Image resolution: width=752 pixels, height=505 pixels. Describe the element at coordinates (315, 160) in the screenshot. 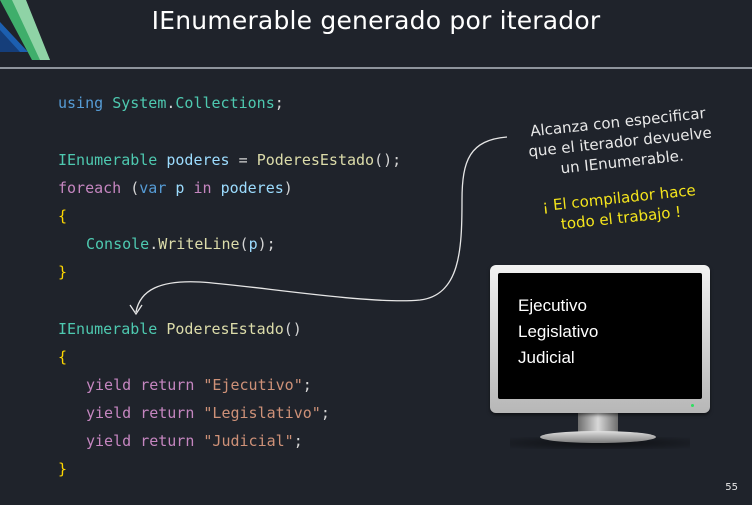

I see `call-poderesestado: PoderesEstado` at that location.